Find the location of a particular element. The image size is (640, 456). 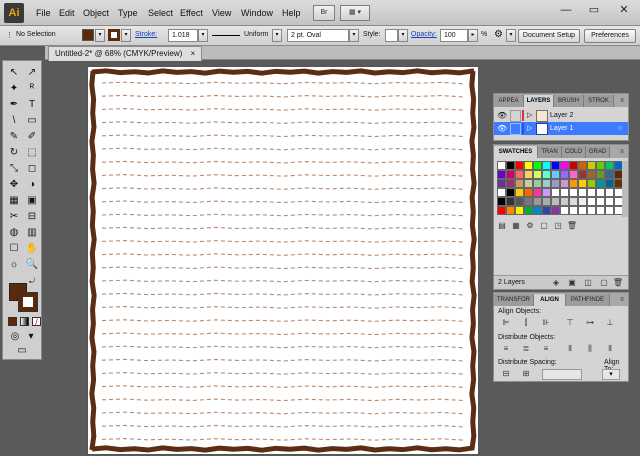

swatch-options-icon: ⚙ is located at coordinates (530, 226).